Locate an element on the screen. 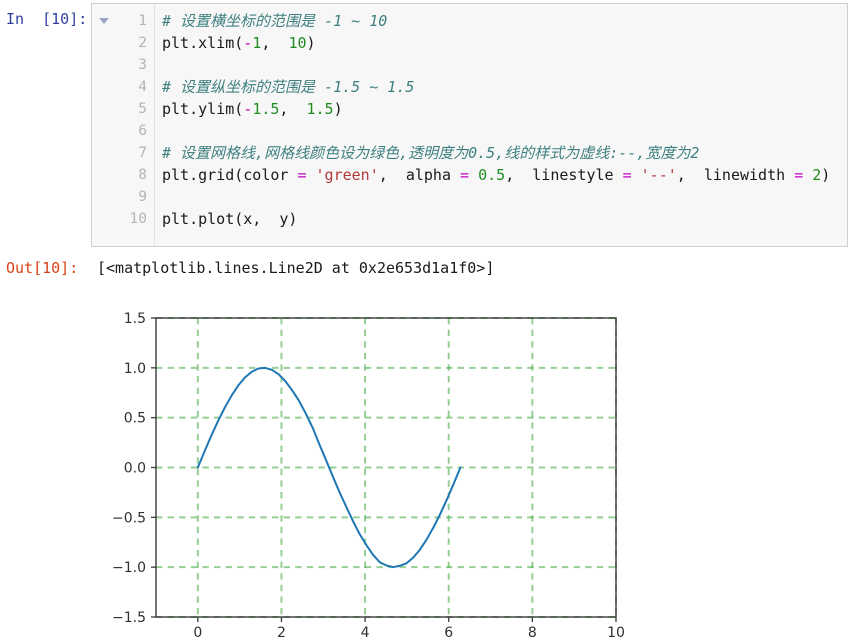 Image resolution: width=851 pixels, height=643 pixels. y-tick-label: −1.0 is located at coordinates (129, 568).